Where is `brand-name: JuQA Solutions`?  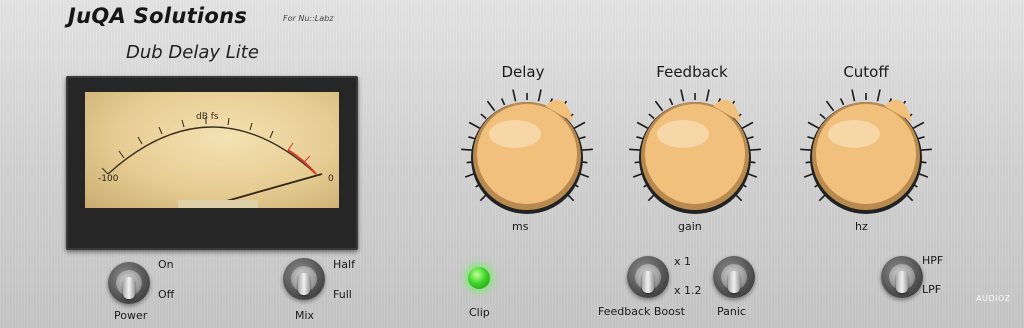
brand-name: JuQA Solutions is located at coordinates (158, 16).